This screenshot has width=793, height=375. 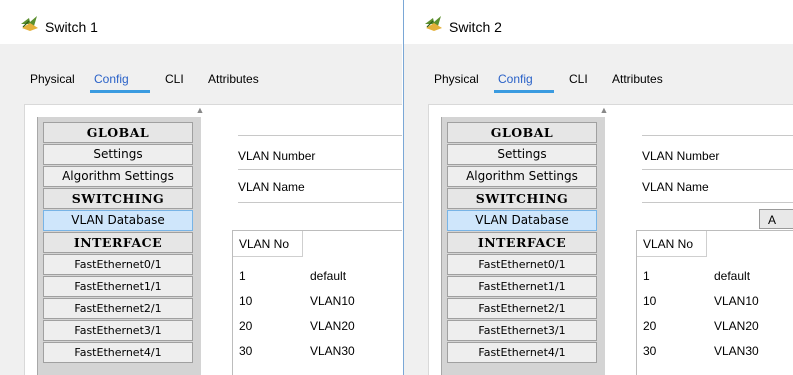 I want to click on window-title: Switch 1, so click(x=71, y=27).